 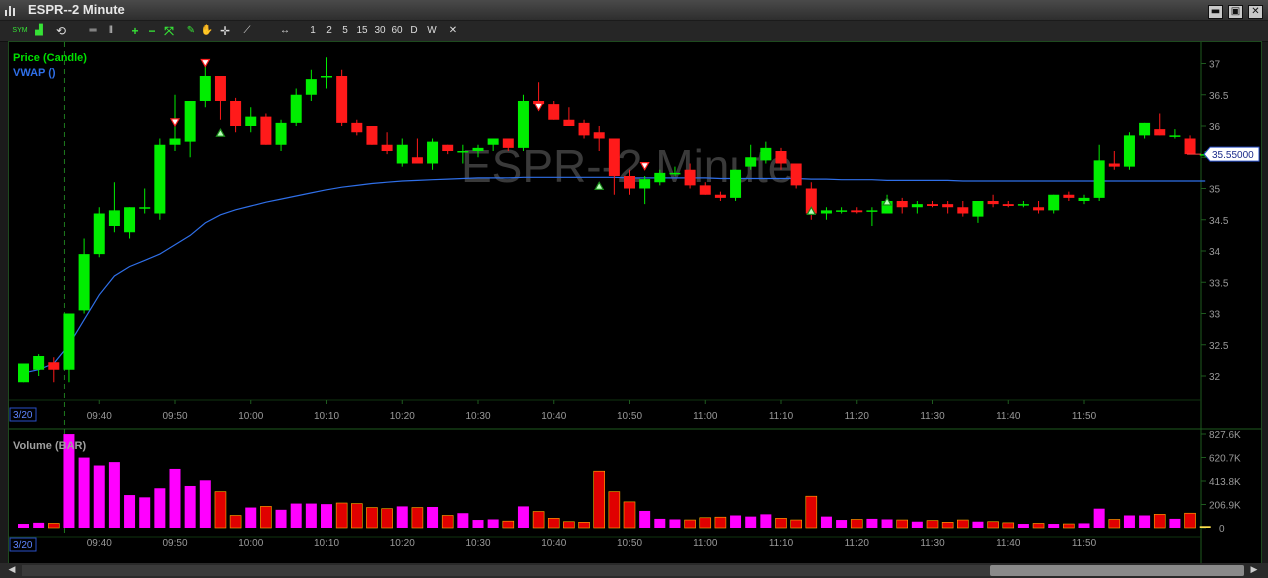 I want to click on time-axis-label: 11:10, so click(x=781, y=416).